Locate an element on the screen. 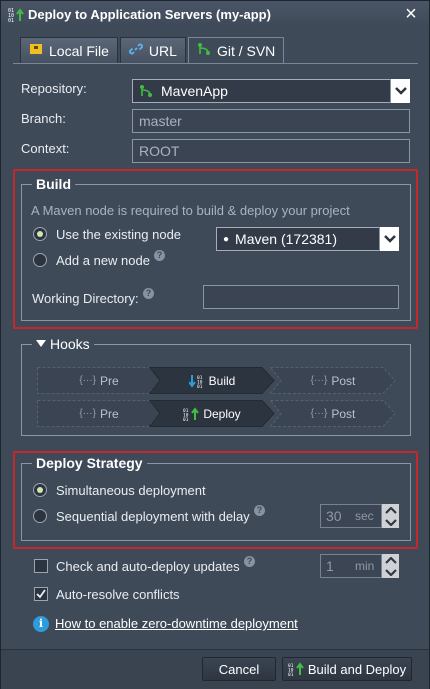 This screenshot has width=430, height=689. node-select: ● Maven (172381) is located at coordinates (307, 239).